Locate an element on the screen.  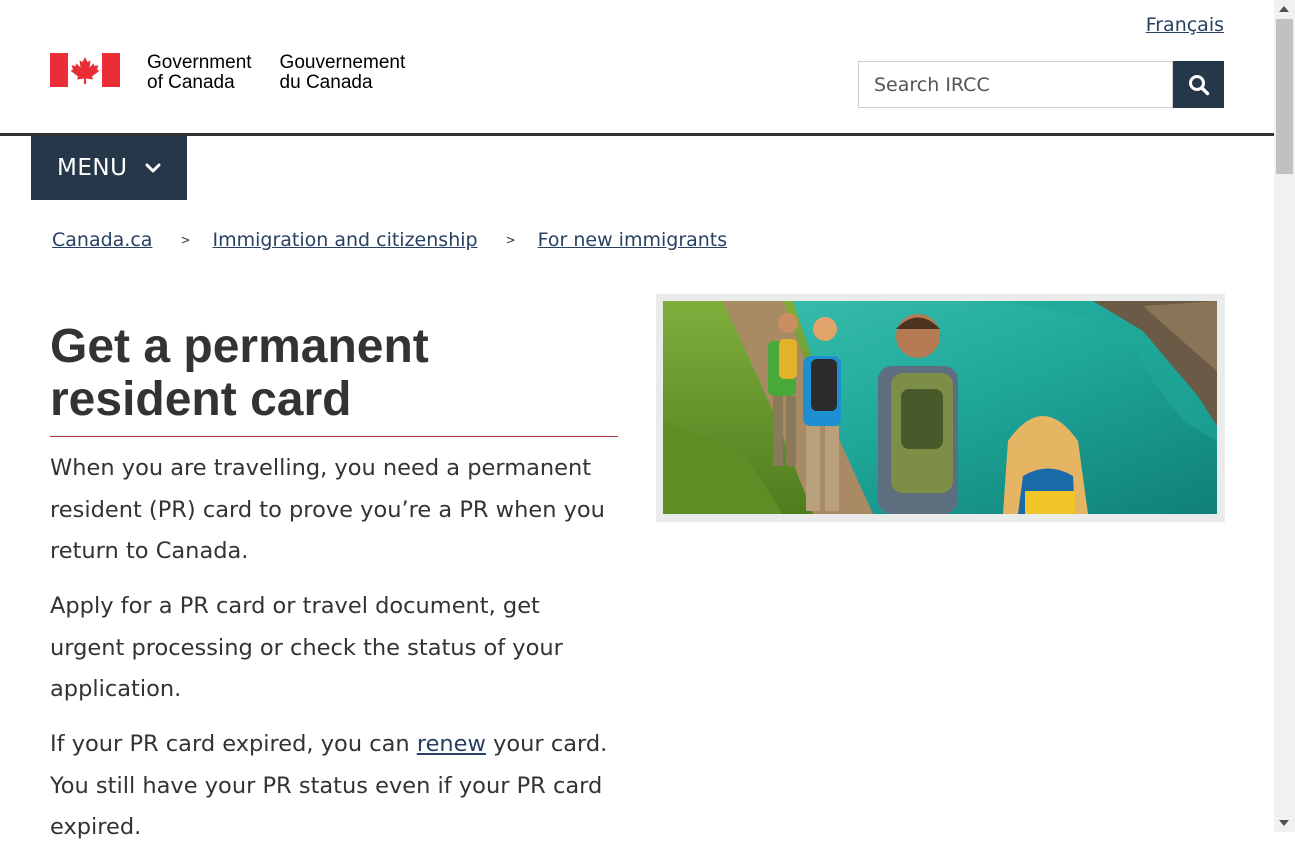
canada-flag-icon is located at coordinates (85, 70).